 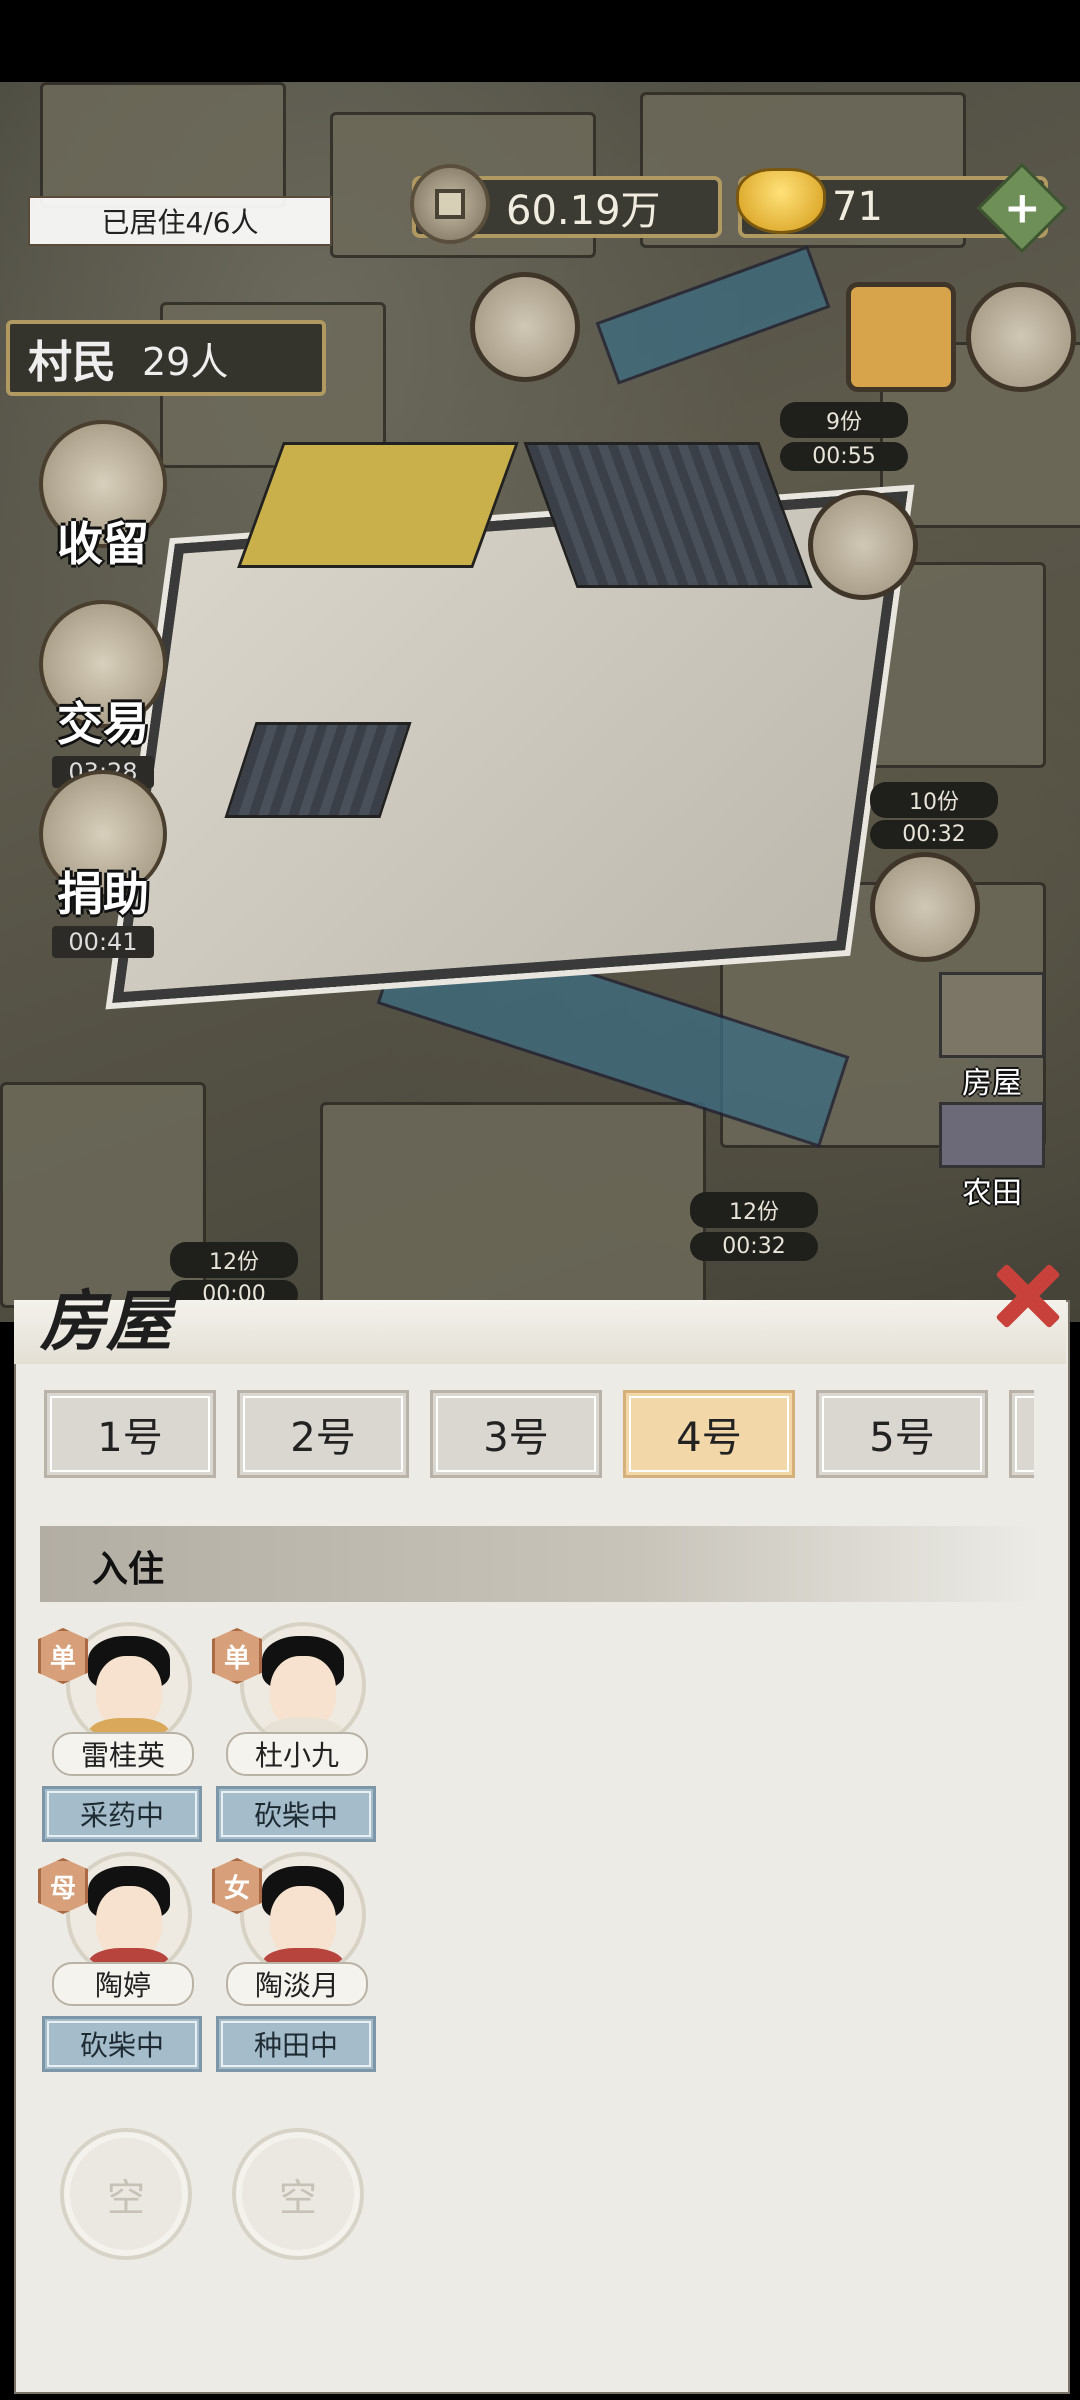 I want to click on farm-produce-button, so click(x=525, y=327).